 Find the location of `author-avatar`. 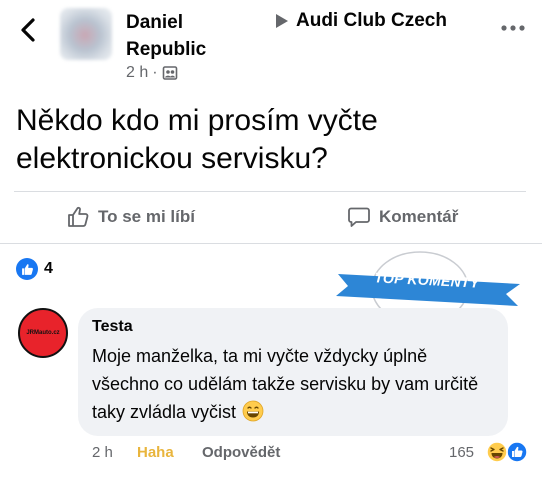

author-avatar is located at coordinates (86, 34).